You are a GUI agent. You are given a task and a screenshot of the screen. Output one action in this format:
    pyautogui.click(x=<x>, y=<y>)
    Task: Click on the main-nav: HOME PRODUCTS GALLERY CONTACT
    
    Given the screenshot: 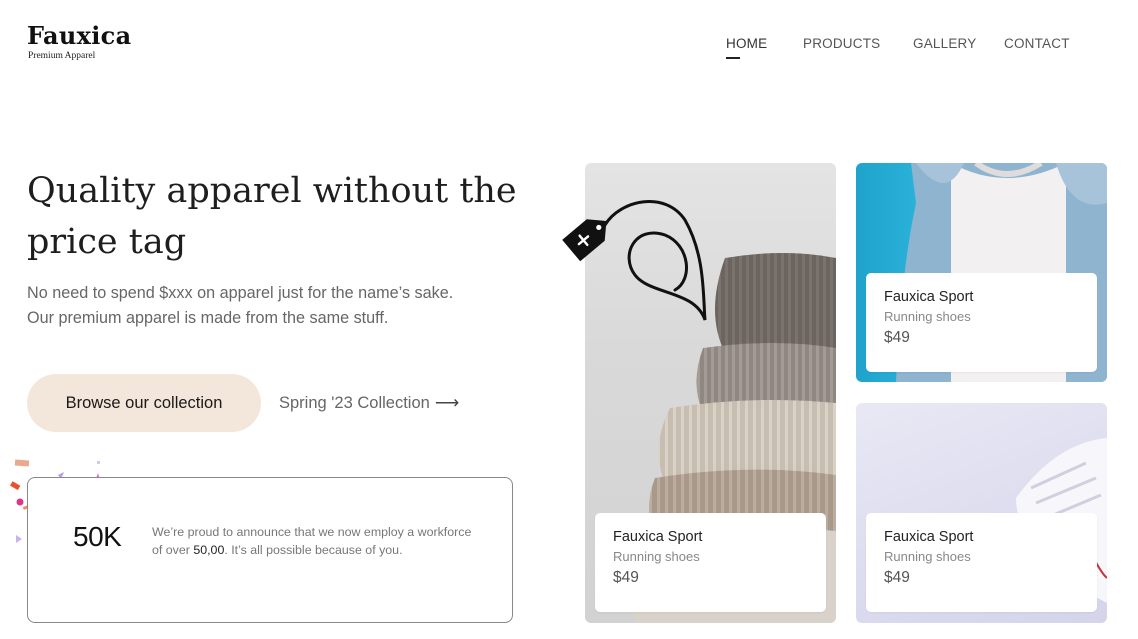 What is the action you would take?
    pyautogui.click(x=569, y=51)
    